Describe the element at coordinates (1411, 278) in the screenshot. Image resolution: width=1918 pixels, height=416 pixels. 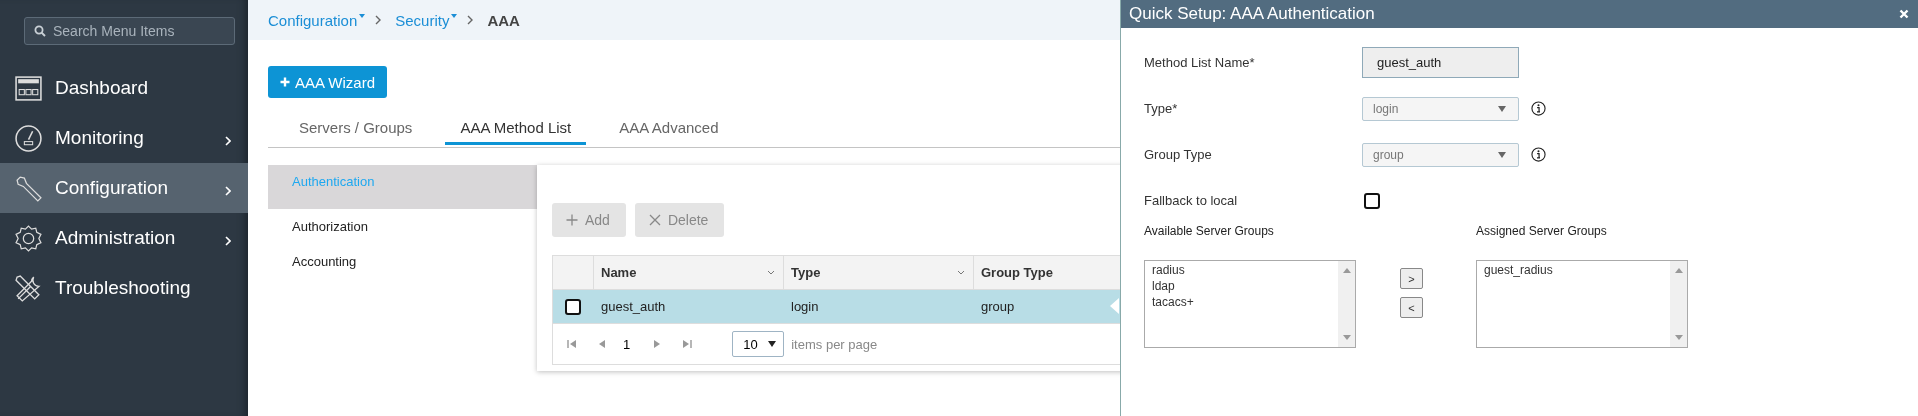
I see `move-button: >` at that location.